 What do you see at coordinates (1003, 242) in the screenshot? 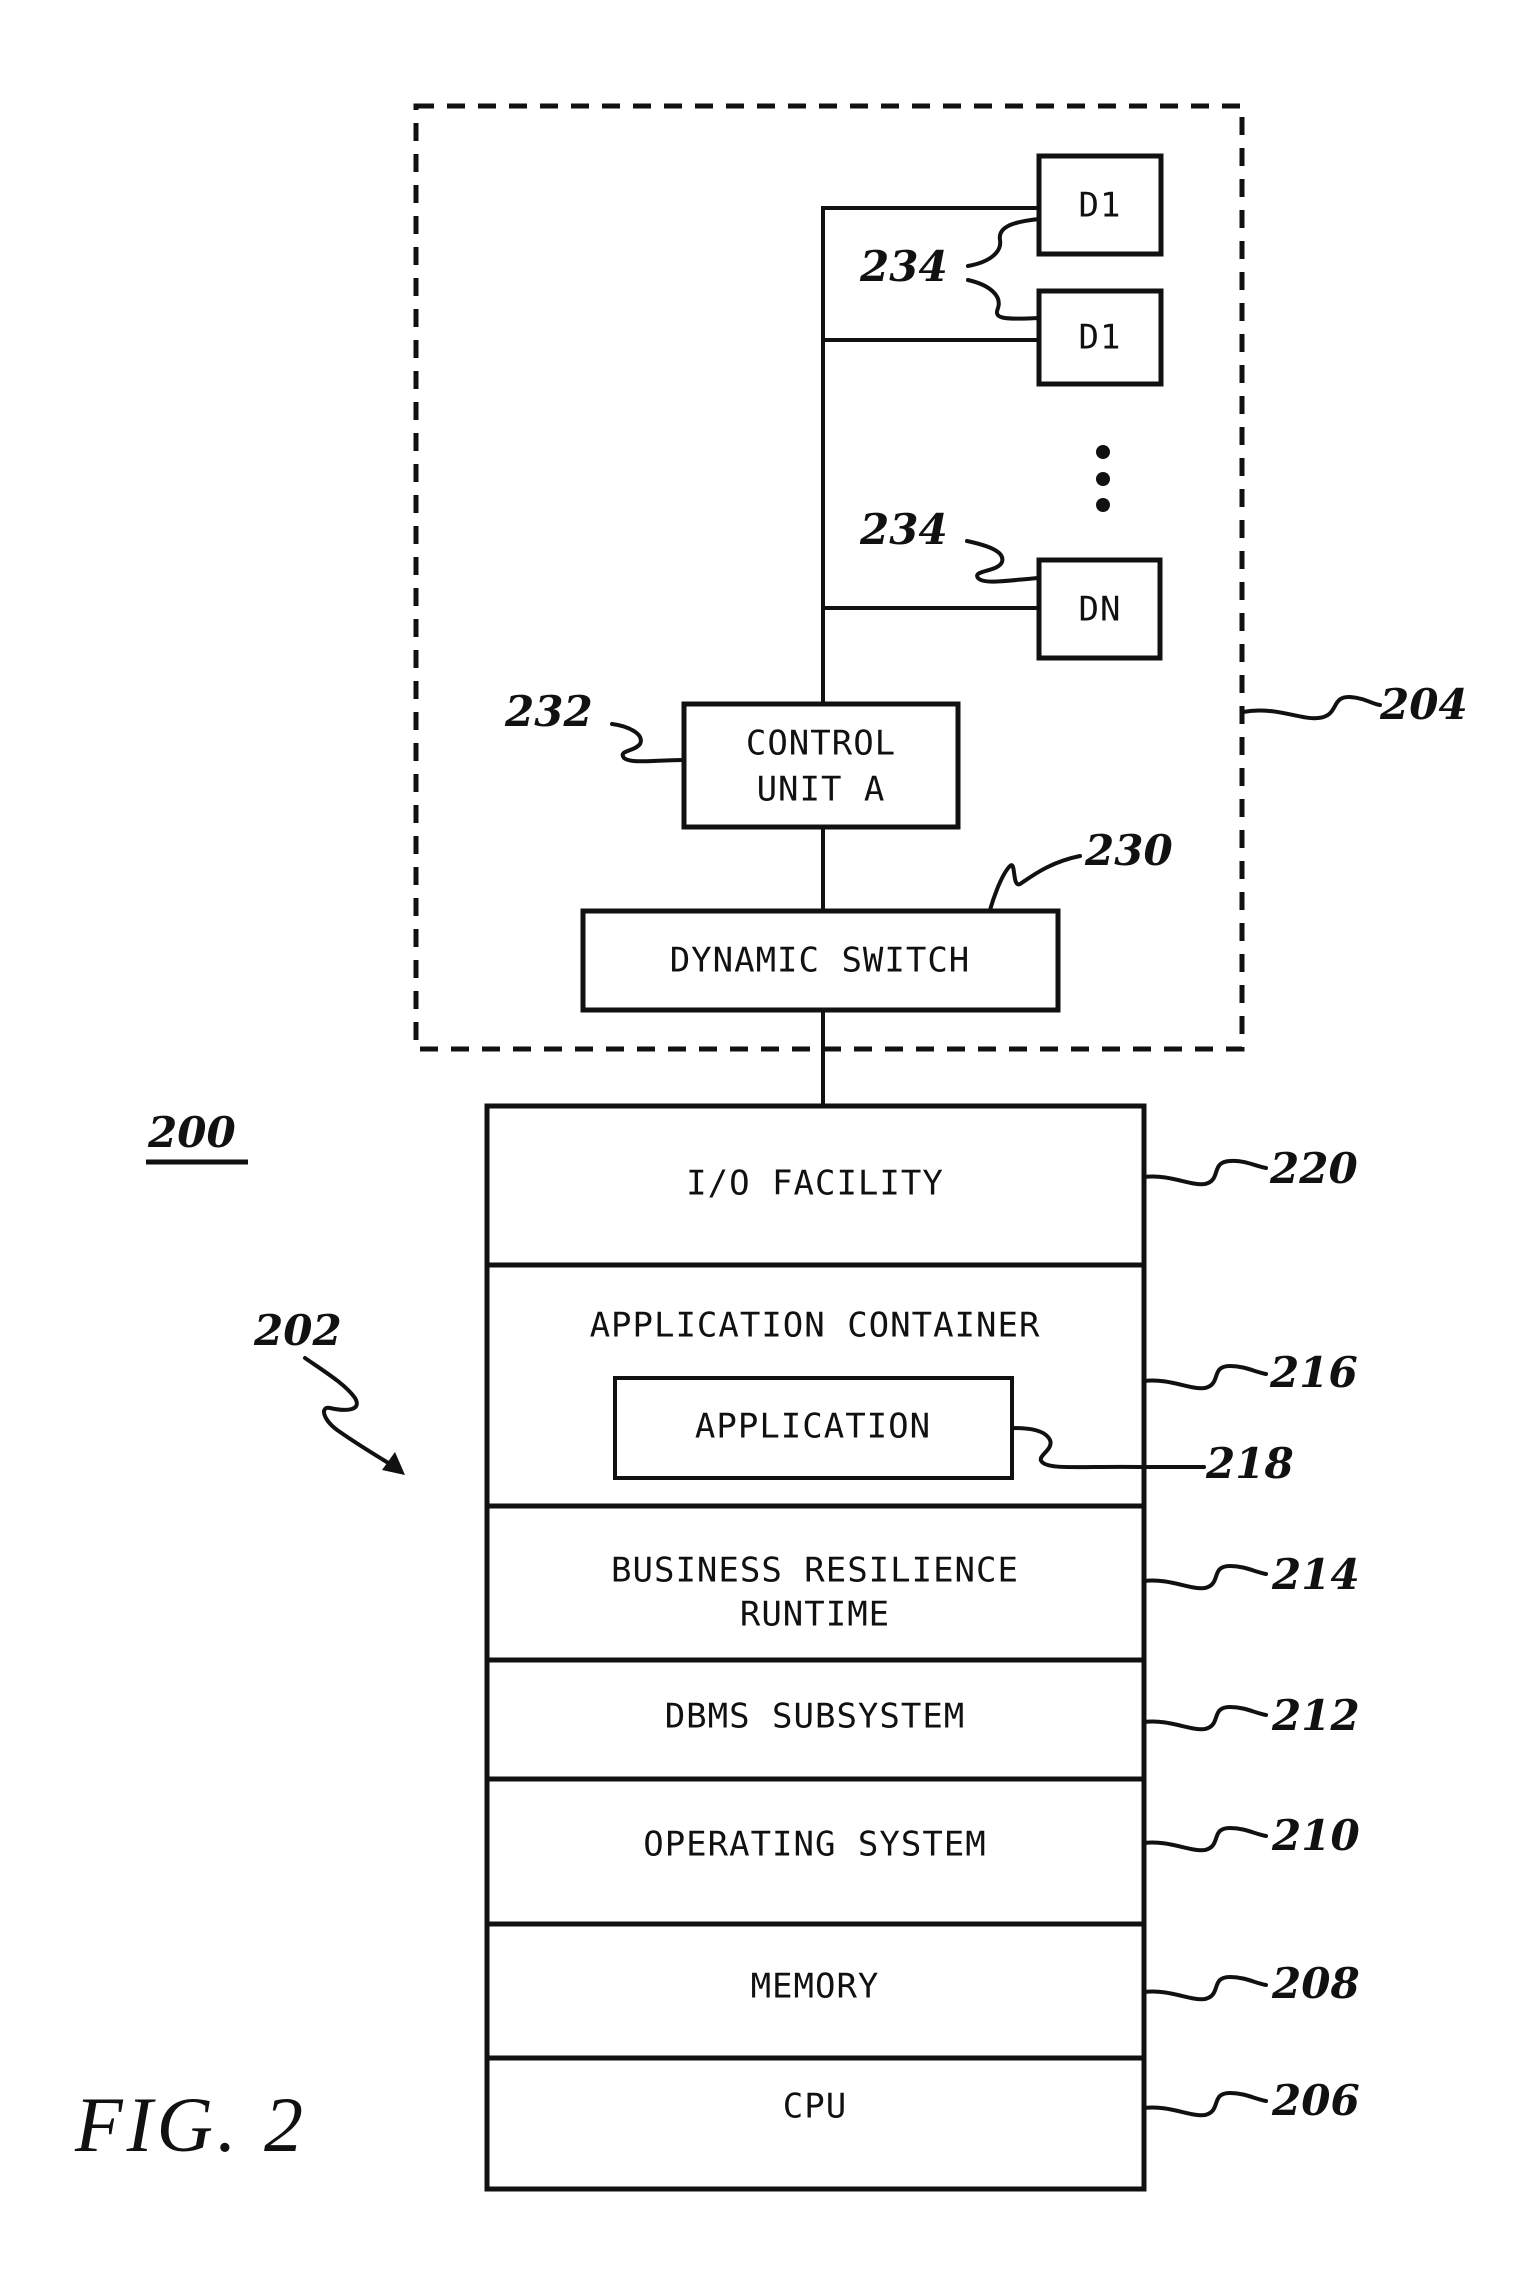
I see `ref-leader-234-d1` at bounding box center [1003, 242].